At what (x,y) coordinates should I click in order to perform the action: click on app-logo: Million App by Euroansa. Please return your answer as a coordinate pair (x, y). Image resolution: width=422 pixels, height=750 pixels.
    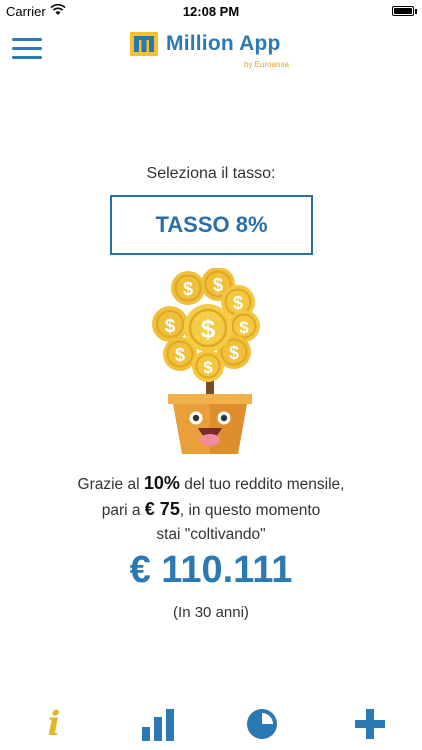
    Looking at the image, I should click on (215, 52).